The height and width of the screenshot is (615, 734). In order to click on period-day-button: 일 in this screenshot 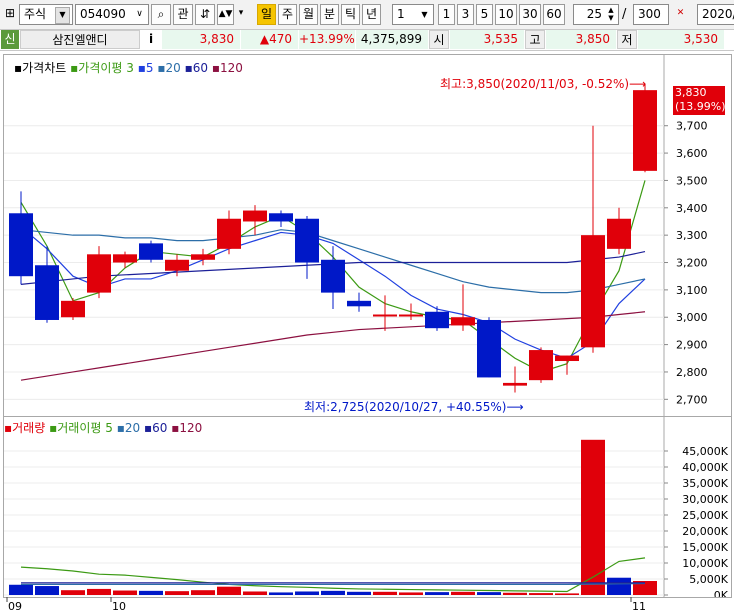, I will do `click(266, 14)`.